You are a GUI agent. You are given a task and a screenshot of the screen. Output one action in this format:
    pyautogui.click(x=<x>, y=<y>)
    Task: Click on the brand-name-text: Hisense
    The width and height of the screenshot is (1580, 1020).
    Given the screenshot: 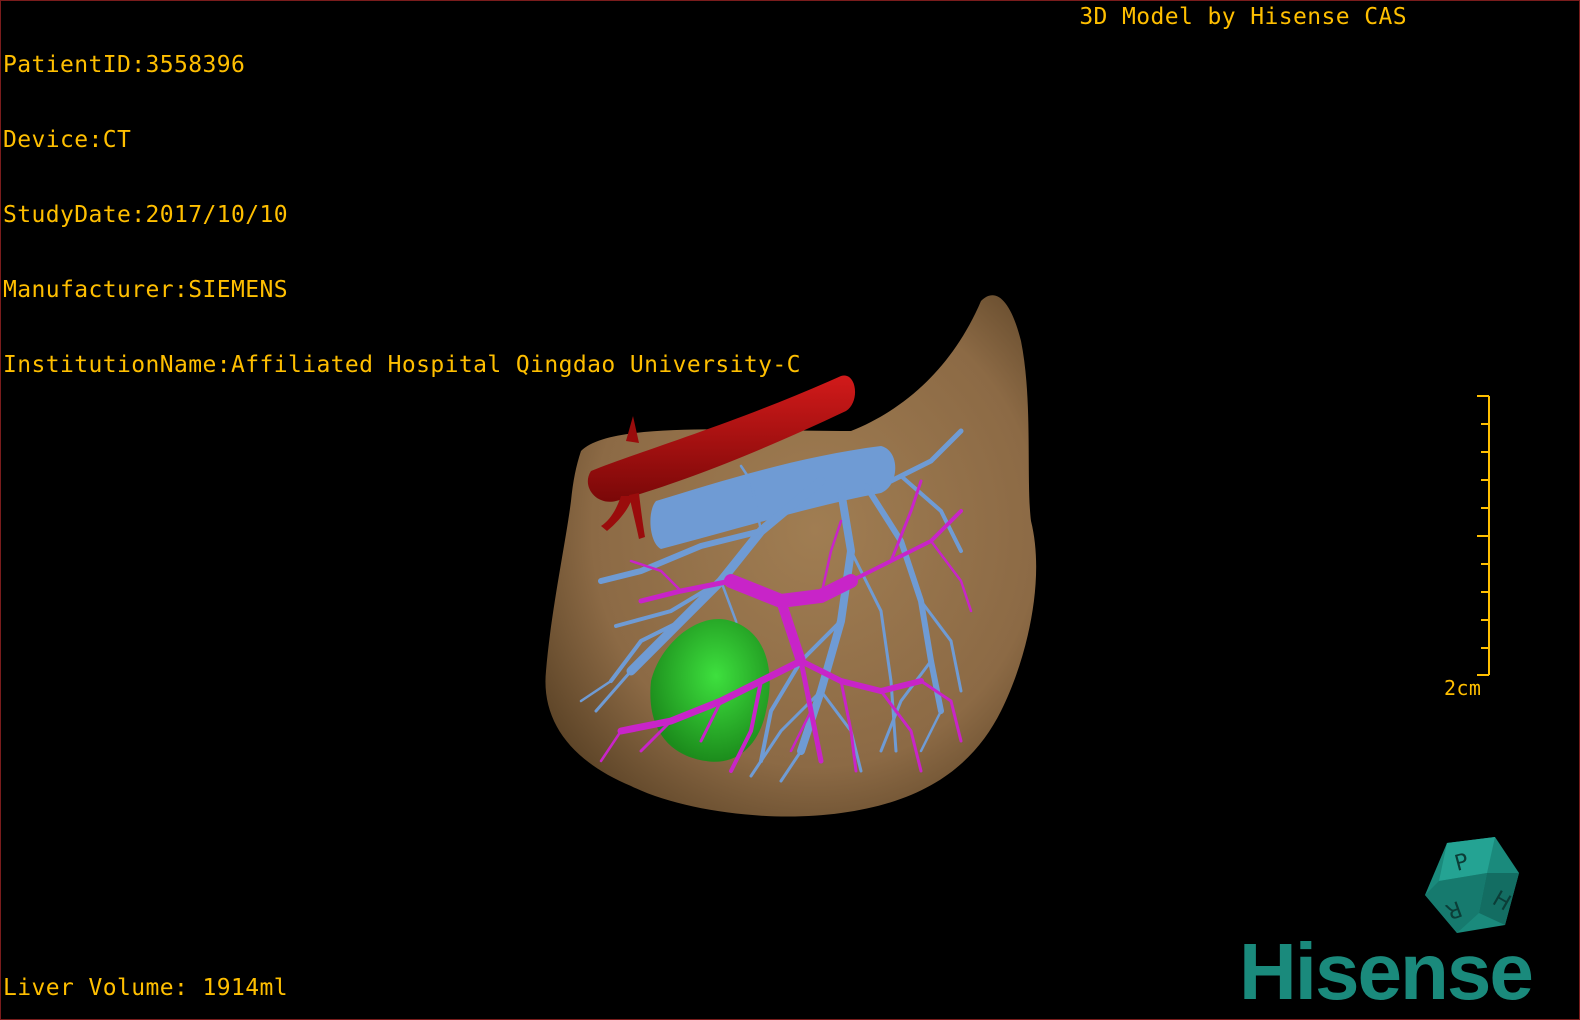 What is the action you would take?
    pyautogui.click(x=1385, y=971)
    